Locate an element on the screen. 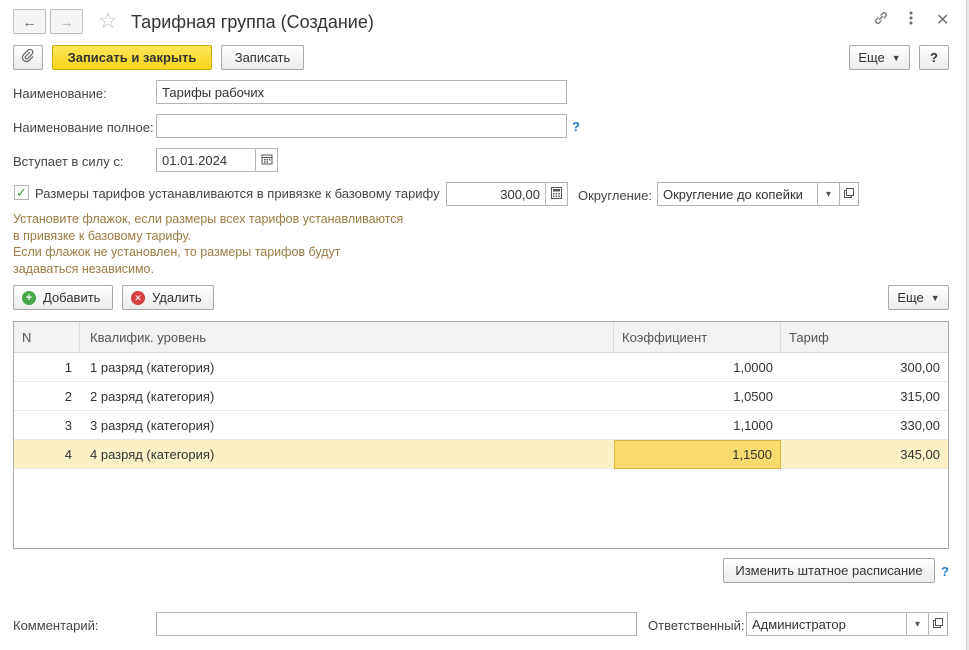  hint-line: в привязке к базовому тарифу. is located at coordinates (102, 235).